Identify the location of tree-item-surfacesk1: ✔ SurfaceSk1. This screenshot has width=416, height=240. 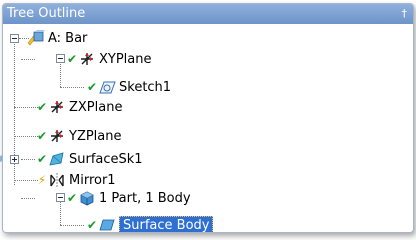
(90, 159).